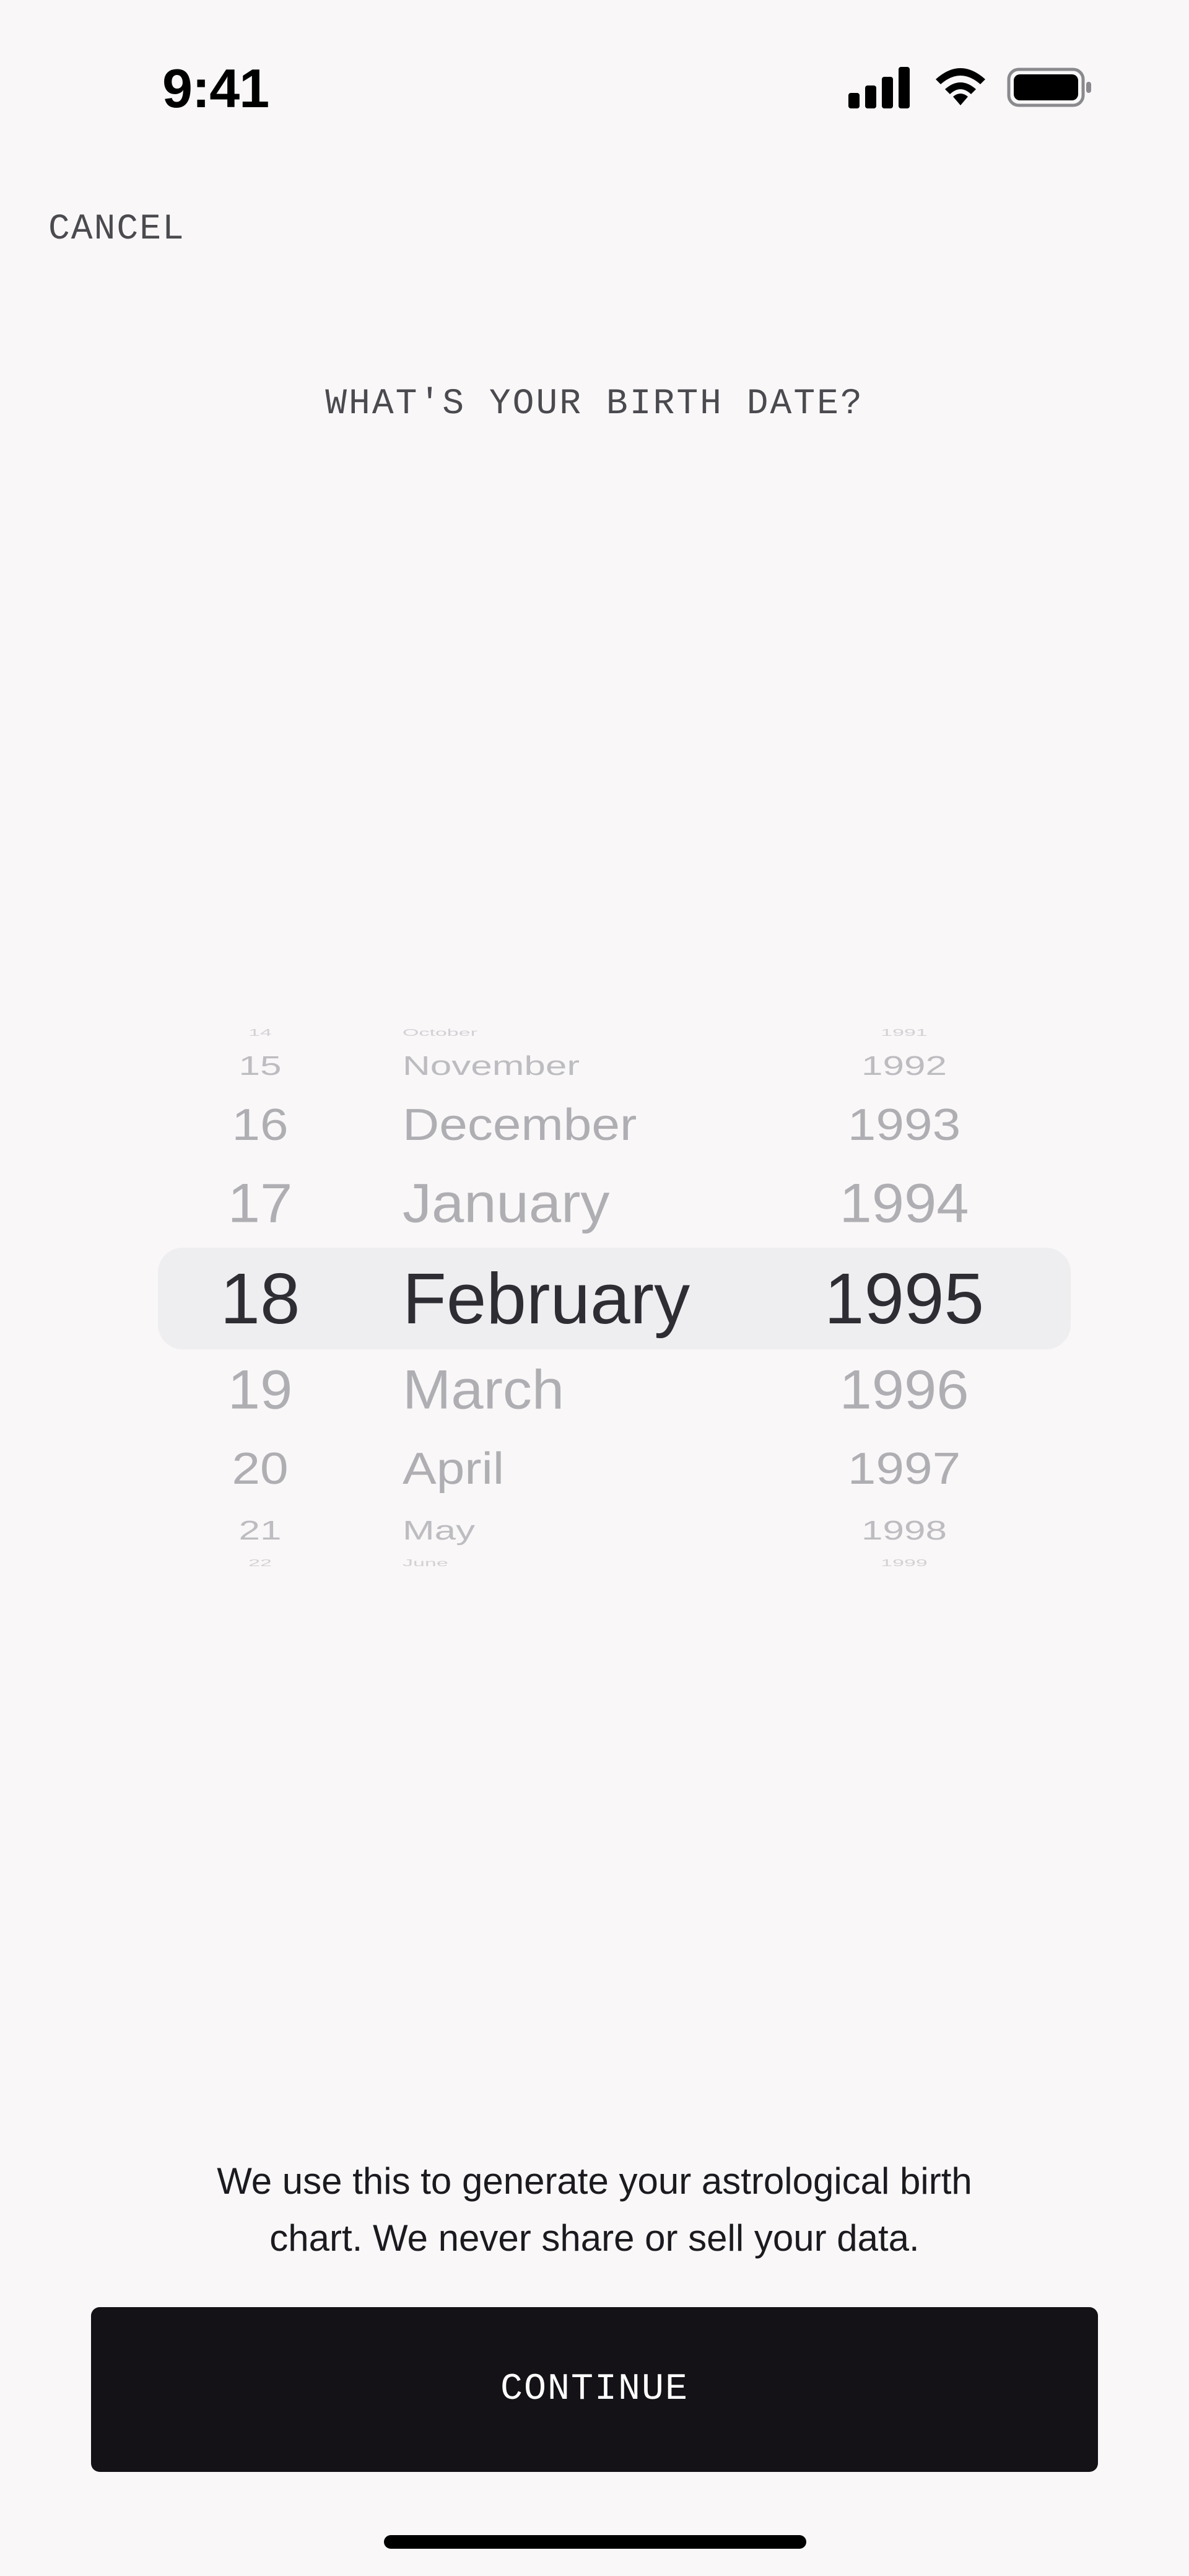  I want to click on picker-option: 1996, so click(904, 1389).